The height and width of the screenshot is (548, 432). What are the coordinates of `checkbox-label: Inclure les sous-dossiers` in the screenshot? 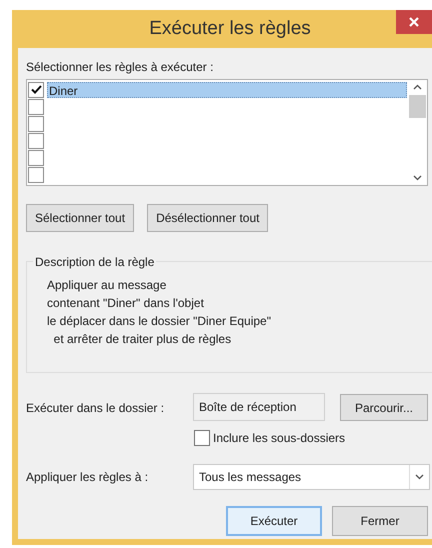 It's located at (279, 438).